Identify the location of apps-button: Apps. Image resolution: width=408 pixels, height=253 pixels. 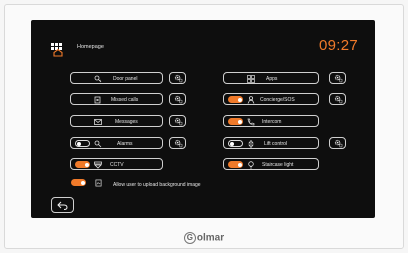
(271, 78).